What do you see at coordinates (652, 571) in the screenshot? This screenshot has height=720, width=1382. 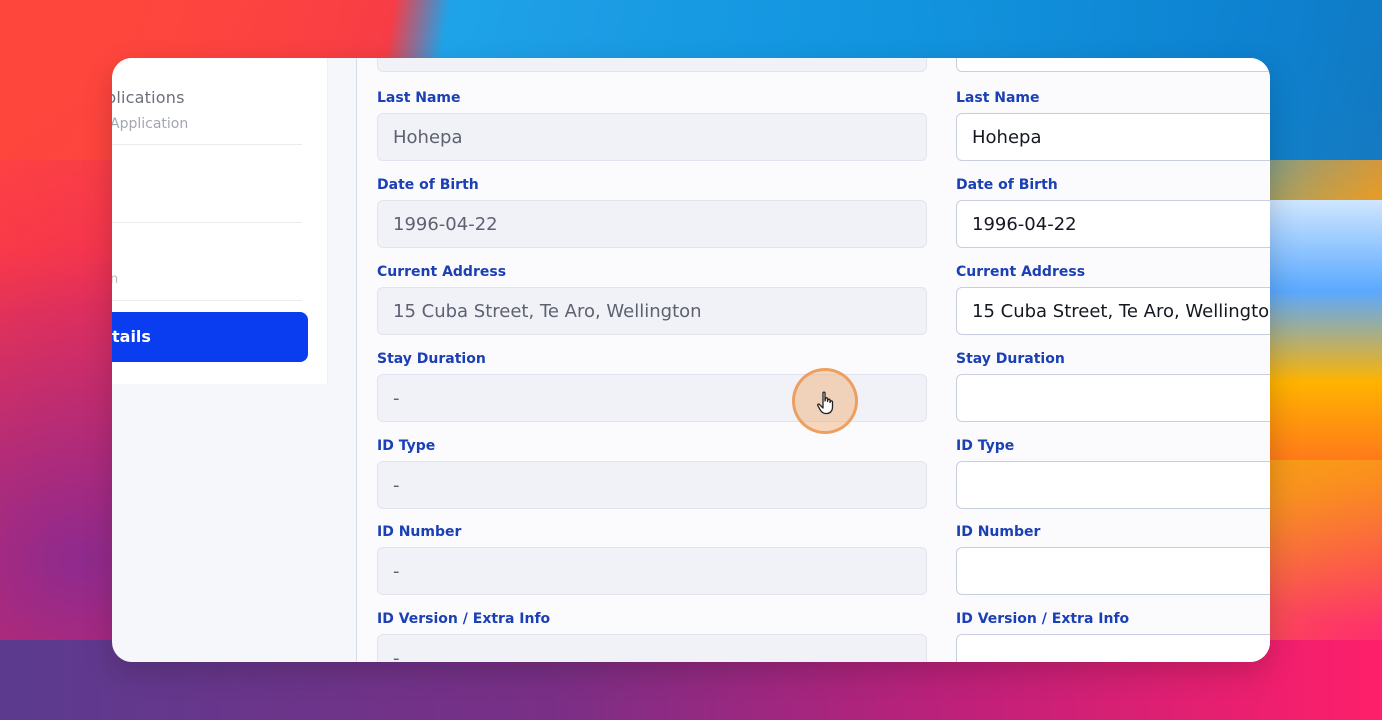 I see `id-number-readonly: -` at bounding box center [652, 571].